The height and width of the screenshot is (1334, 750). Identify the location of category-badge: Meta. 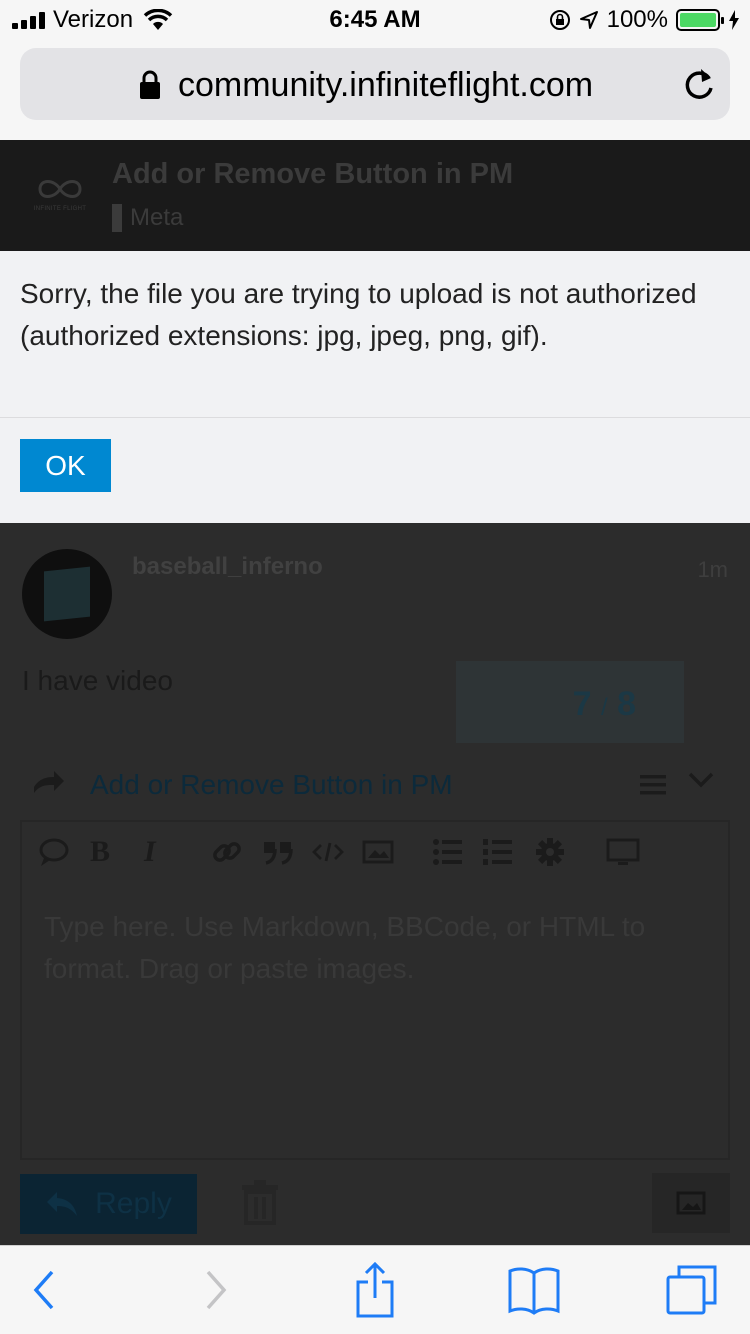
(147, 218).